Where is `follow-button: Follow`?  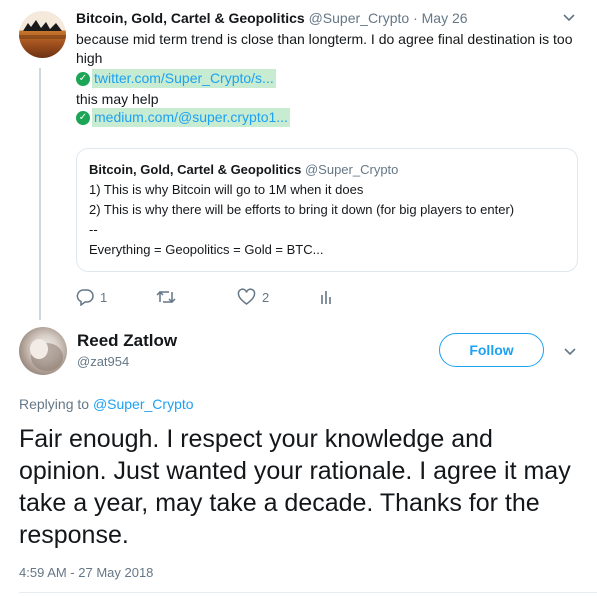 follow-button: Follow is located at coordinates (491, 350).